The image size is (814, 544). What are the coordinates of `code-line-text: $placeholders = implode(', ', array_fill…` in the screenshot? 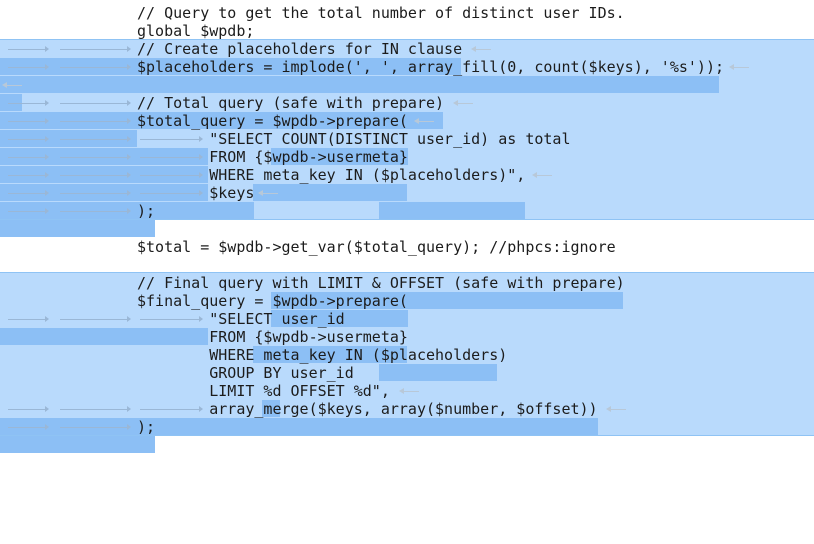 It's located at (430, 67).